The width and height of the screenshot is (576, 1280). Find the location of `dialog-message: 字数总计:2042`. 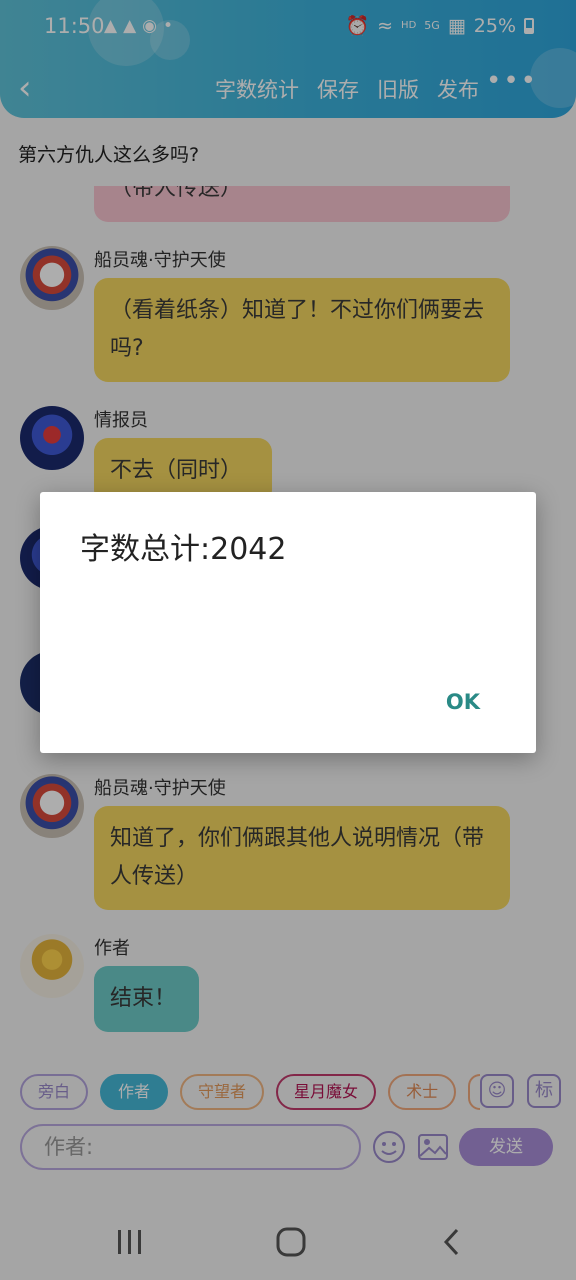

dialog-message: 字数总计:2042 is located at coordinates (183, 549).